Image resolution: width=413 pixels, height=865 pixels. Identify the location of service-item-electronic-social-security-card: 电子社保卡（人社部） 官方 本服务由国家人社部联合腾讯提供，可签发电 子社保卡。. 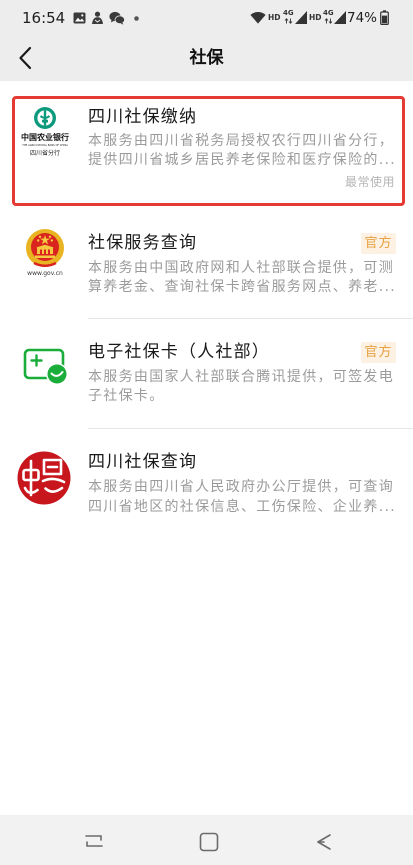
(206, 373).